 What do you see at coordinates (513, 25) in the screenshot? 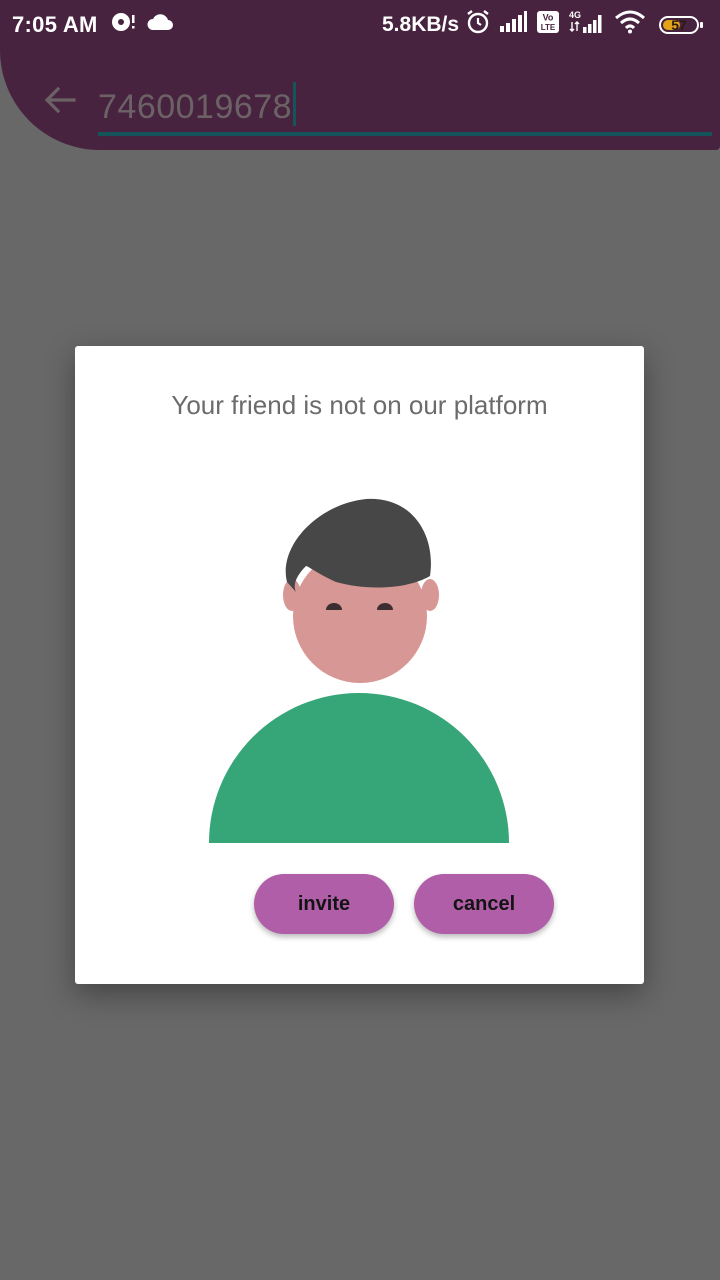
I see `signal-icon` at bounding box center [513, 25].